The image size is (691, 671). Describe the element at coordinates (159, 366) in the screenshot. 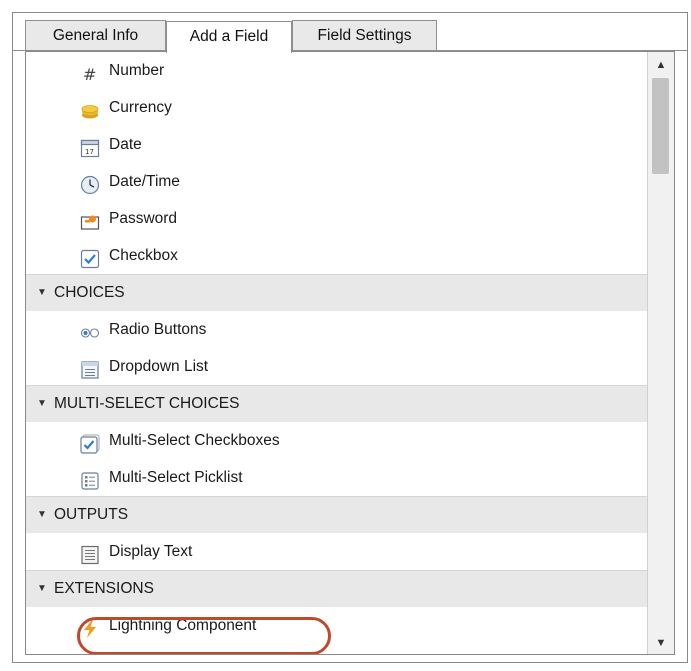

I see `field-item-label: Dropdown List` at that location.